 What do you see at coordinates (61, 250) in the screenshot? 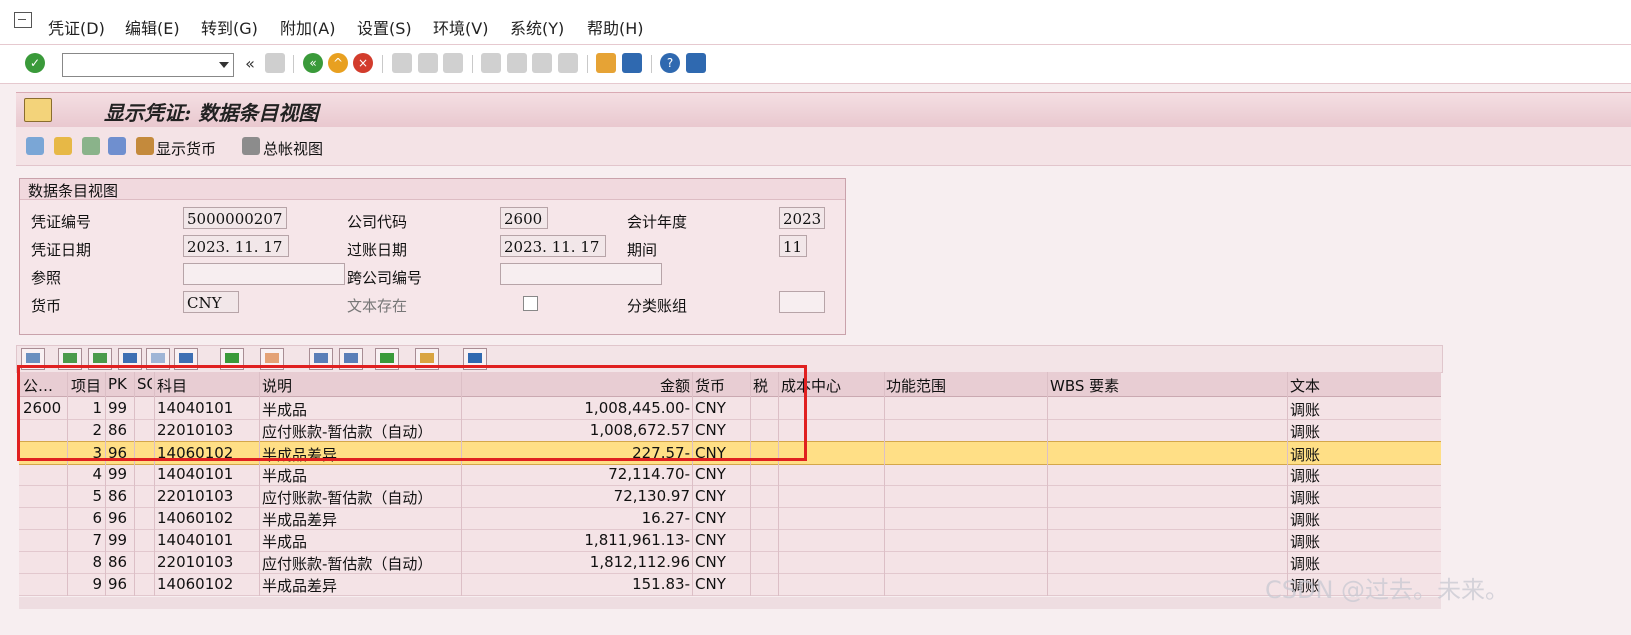
I see `document-date-label: 凭证日期` at bounding box center [61, 250].